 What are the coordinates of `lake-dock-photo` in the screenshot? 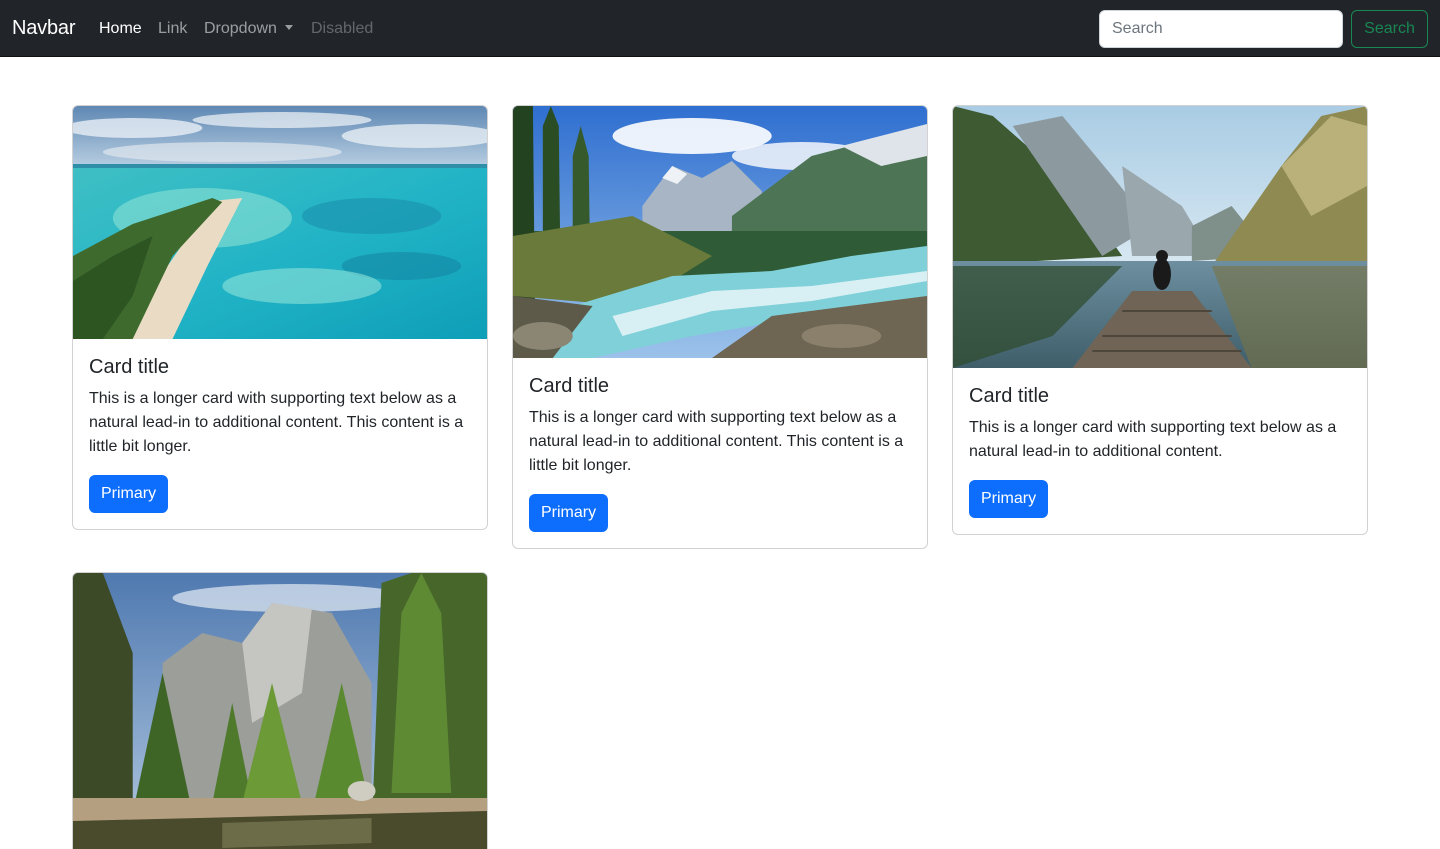 It's located at (1160, 237).